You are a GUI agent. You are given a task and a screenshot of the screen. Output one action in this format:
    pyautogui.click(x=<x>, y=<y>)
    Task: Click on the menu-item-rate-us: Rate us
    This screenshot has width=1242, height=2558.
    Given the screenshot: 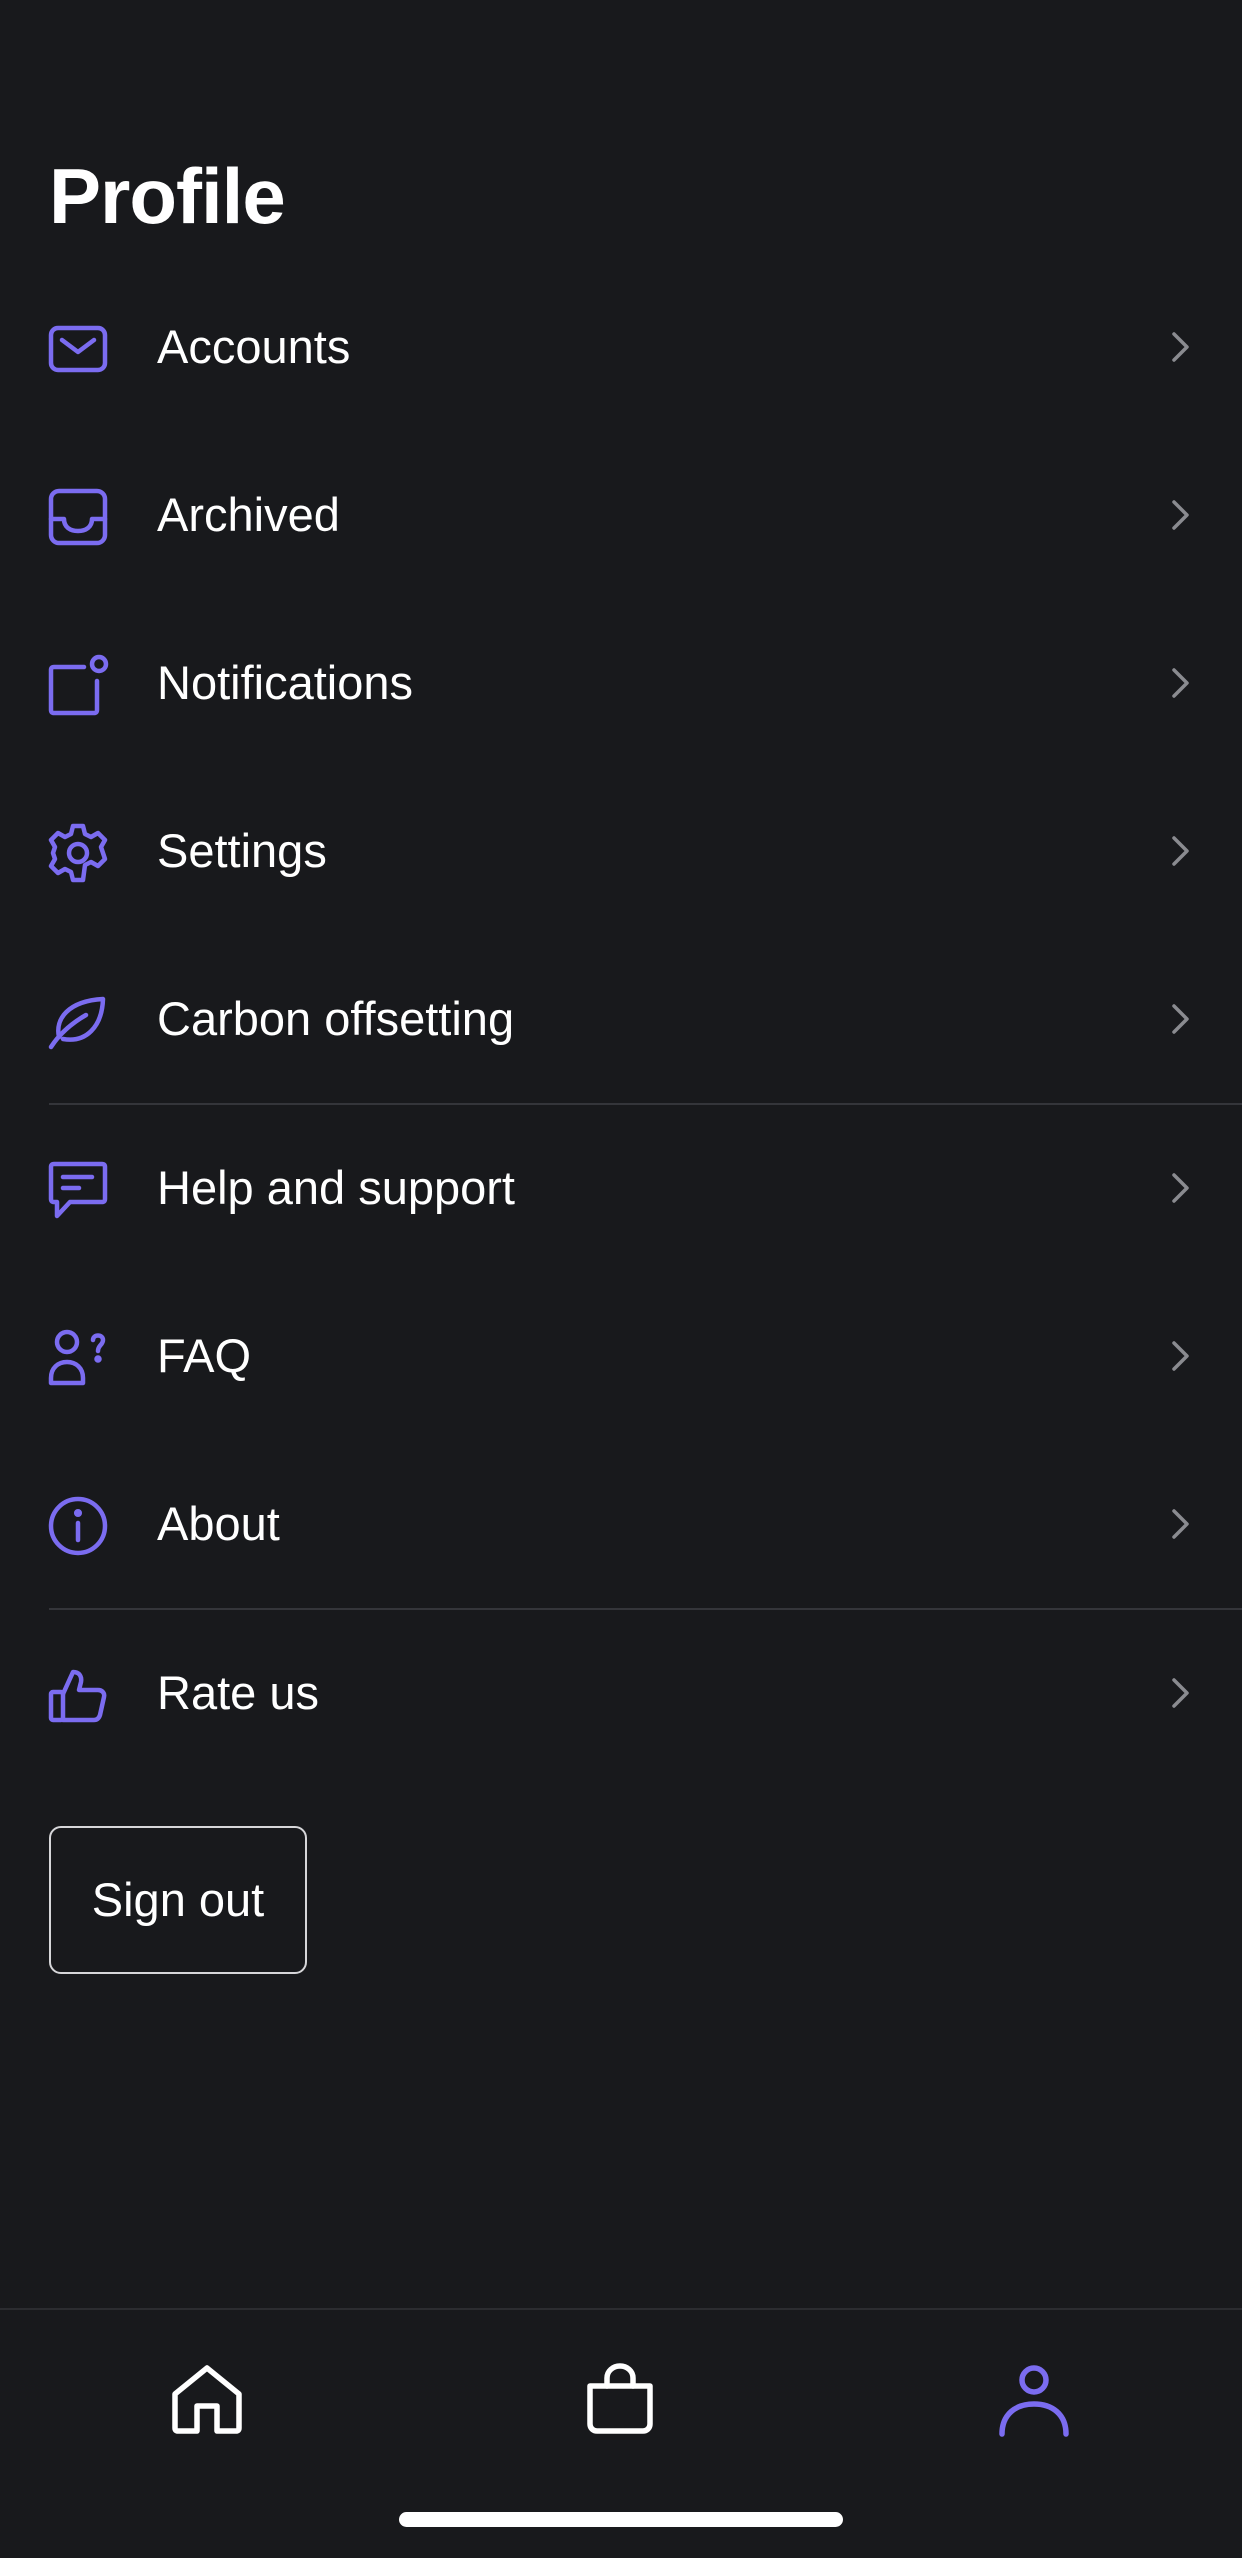 What is the action you would take?
    pyautogui.click(x=621, y=1693)
    